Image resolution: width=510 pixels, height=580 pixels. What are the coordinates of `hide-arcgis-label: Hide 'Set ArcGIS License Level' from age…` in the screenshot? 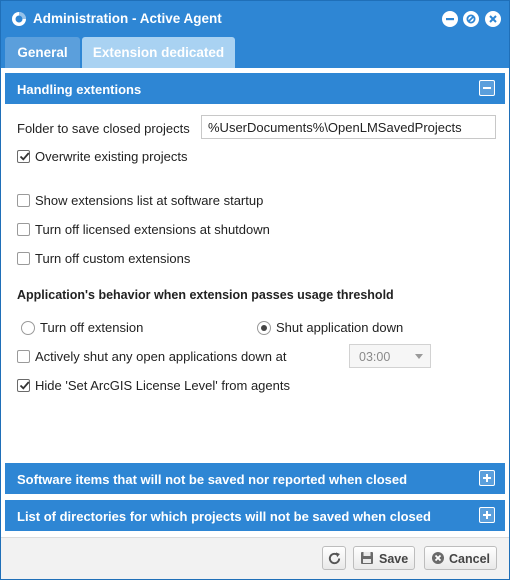 It's located at (162, 385).